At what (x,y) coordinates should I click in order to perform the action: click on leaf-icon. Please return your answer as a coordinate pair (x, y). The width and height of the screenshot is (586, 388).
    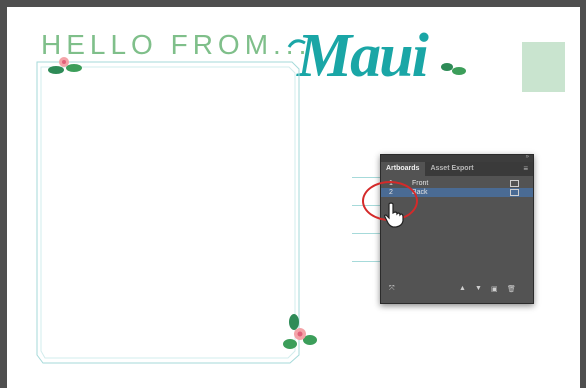
    Looking at the image, I should click on (453, 69).